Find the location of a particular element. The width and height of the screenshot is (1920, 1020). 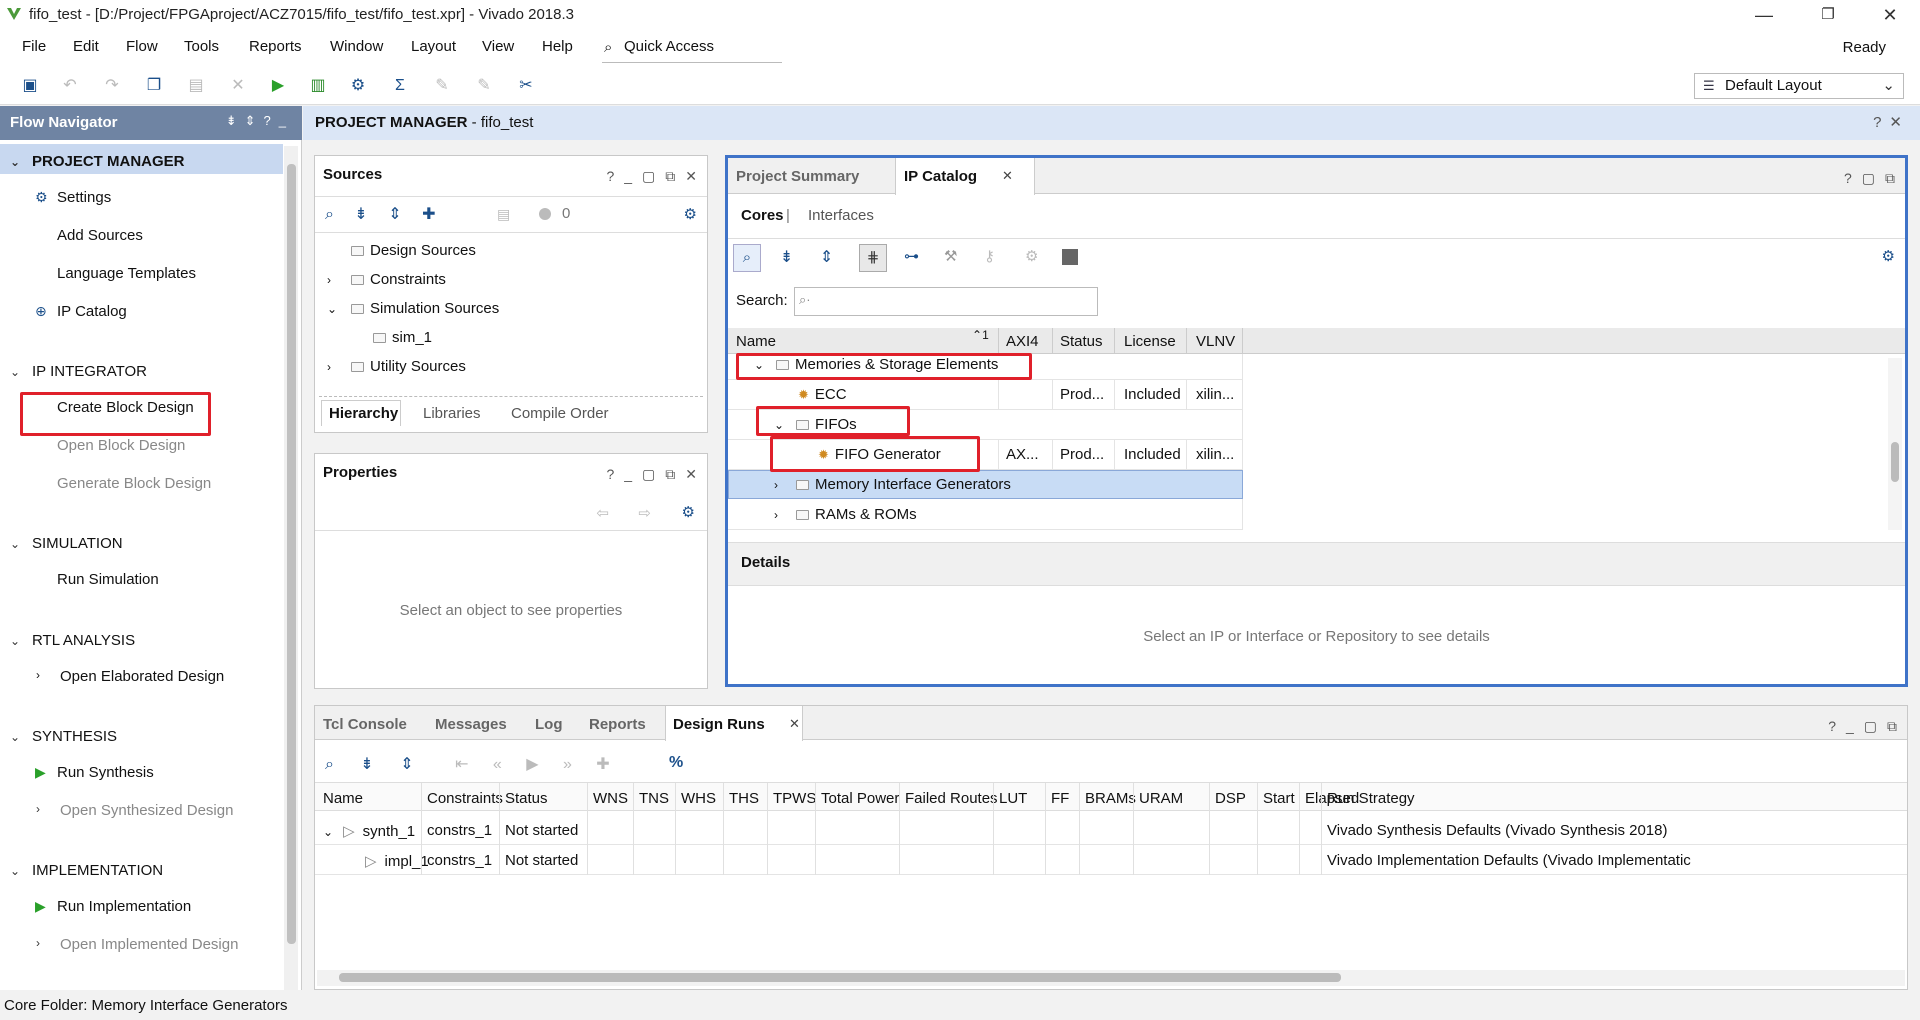

runs-col-constraints: Constraints is located at coordinates (465, 798).